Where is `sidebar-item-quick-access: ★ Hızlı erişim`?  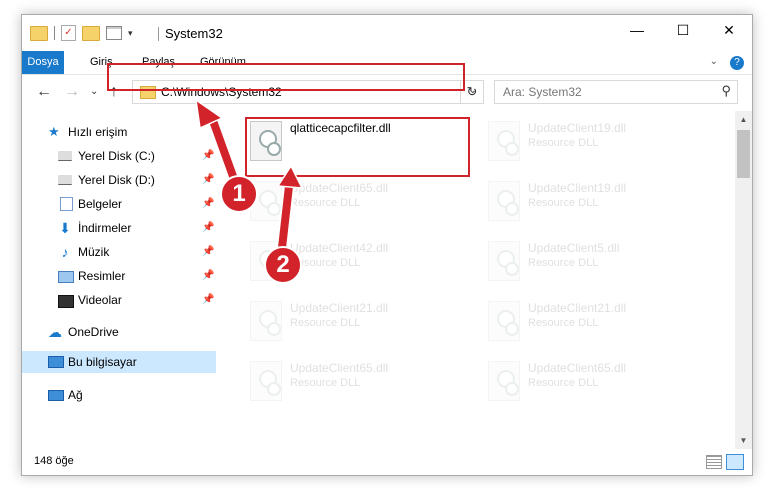
sidebar-item-quick-access: ★ Hızlı erişim is located at coordinates (119, 132).